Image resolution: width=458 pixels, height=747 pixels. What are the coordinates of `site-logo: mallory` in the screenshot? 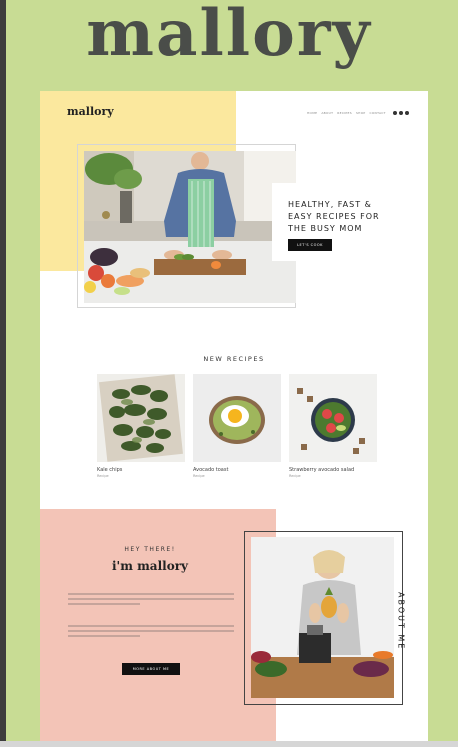 It's located at (90, 111).